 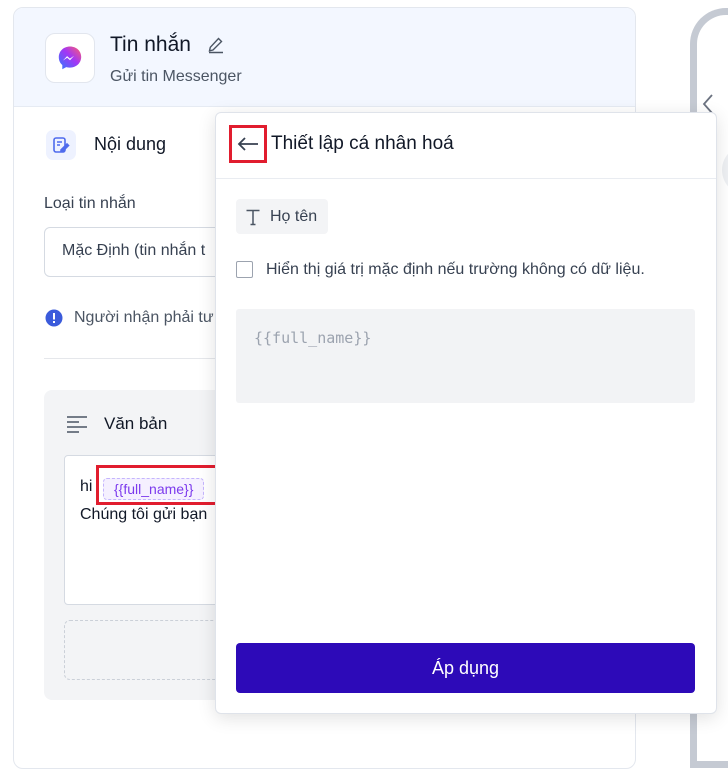 I want to click on field-chip: Họ tên, so click(x=282, y=216).